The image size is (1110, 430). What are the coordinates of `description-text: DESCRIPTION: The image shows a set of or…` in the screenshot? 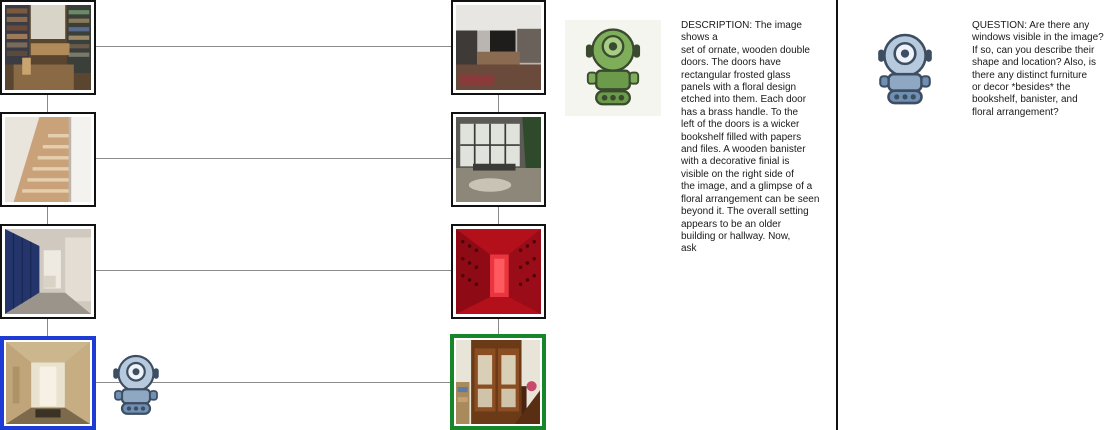 It's located at (750, 137).